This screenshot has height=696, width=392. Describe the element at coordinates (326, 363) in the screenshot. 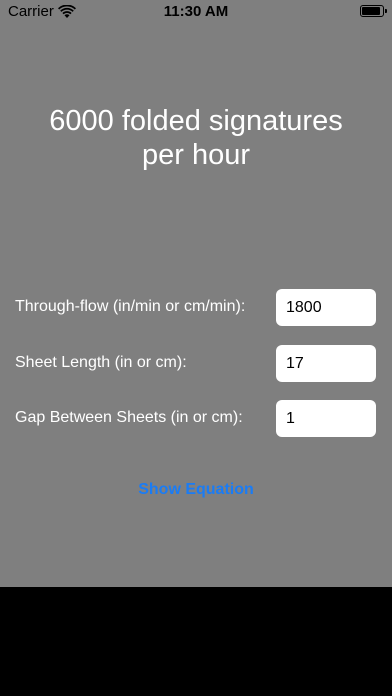

I see `sheet-length-input` at that location.